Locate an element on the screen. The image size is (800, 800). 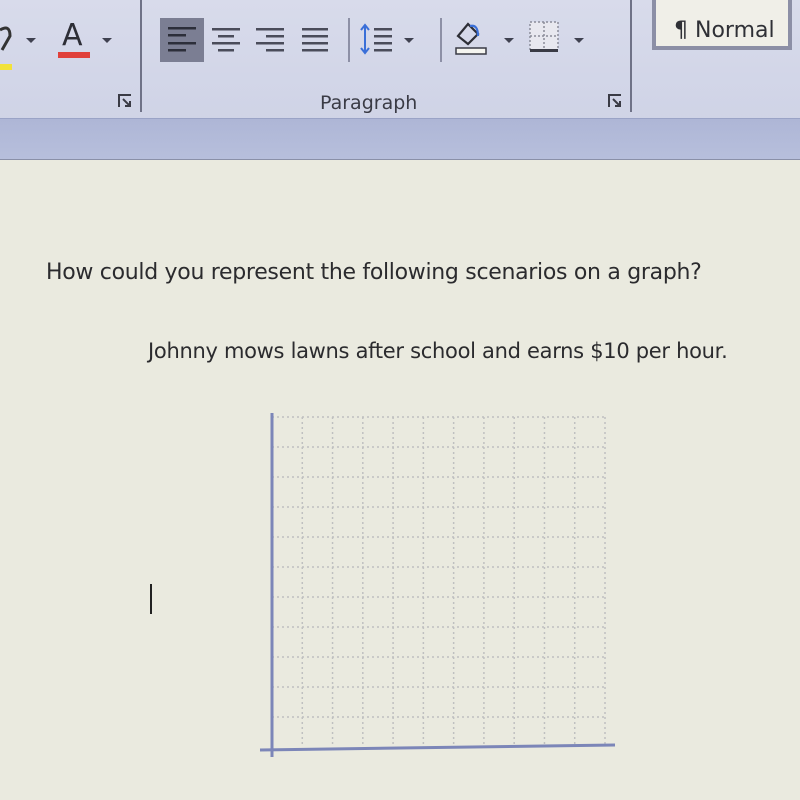
font-color-swatch is located at coordinates (74, 55).